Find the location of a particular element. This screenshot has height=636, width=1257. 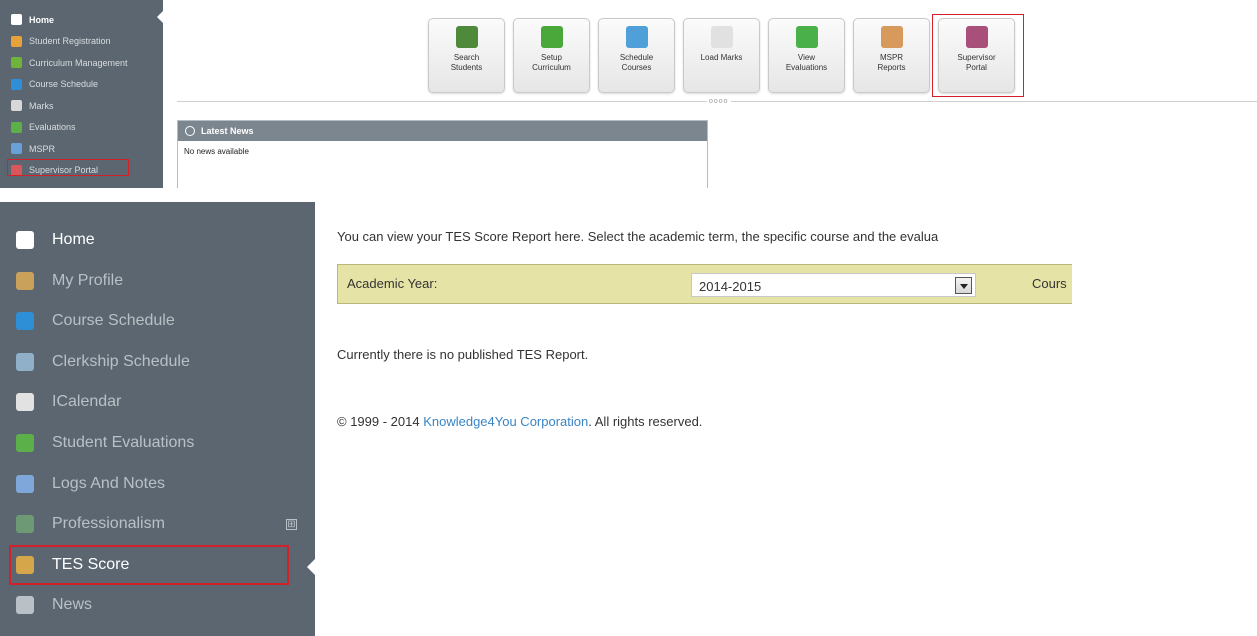

resize-handle: oooo is located at coordinates (719, 101).